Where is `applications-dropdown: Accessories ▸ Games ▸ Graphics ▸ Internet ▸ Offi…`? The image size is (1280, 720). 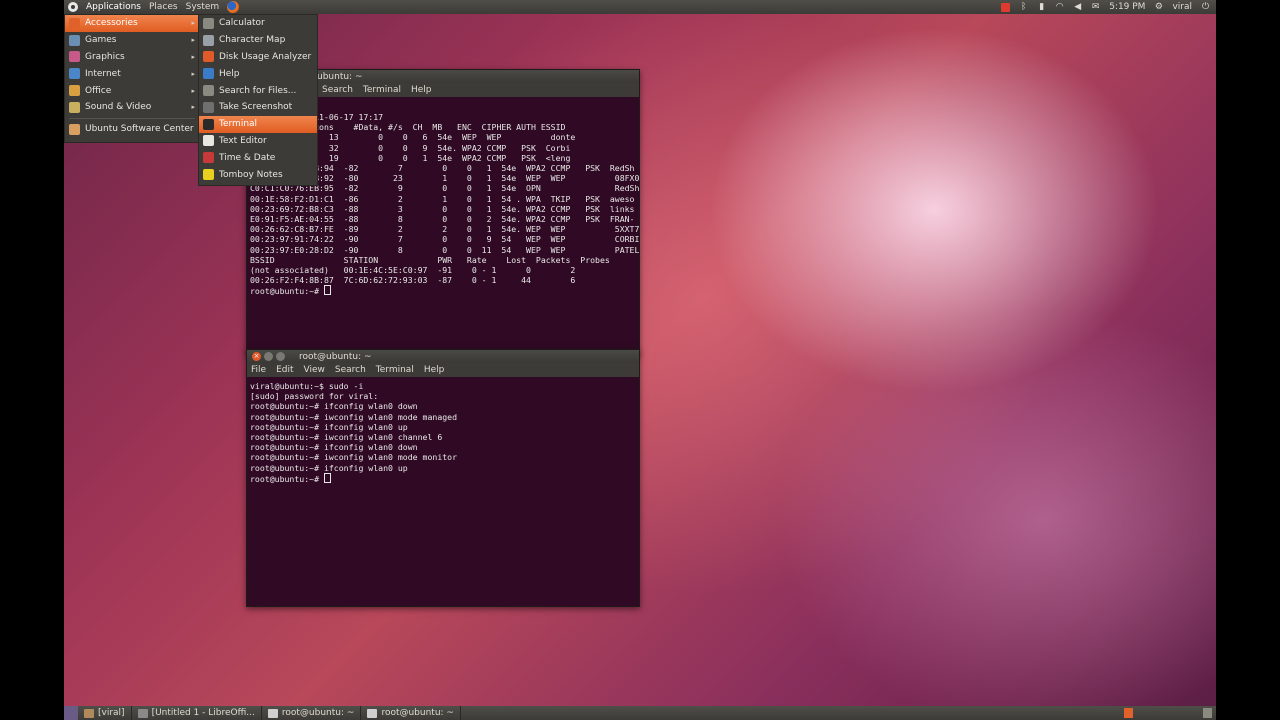 applications-dropdown: Accessories ▸ Games ▸ Graphics ▸ Internet ▸ Offi… is located at coordinates (132, 78).